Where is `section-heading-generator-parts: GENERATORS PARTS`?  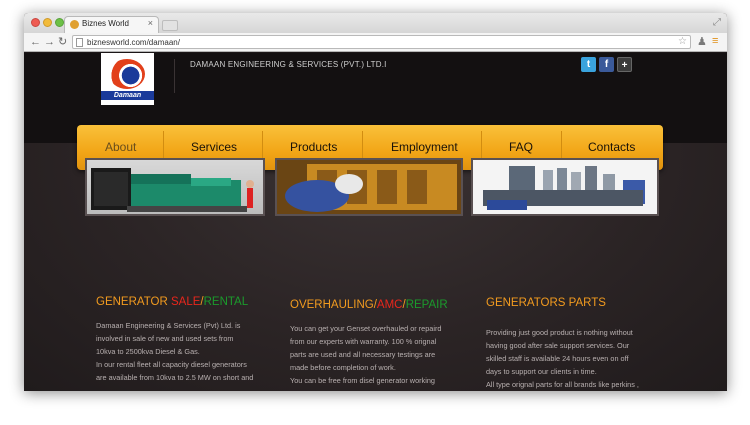 section-heading-generator-parts: GENERATORS PARTS is located at coordinates (546, 303).